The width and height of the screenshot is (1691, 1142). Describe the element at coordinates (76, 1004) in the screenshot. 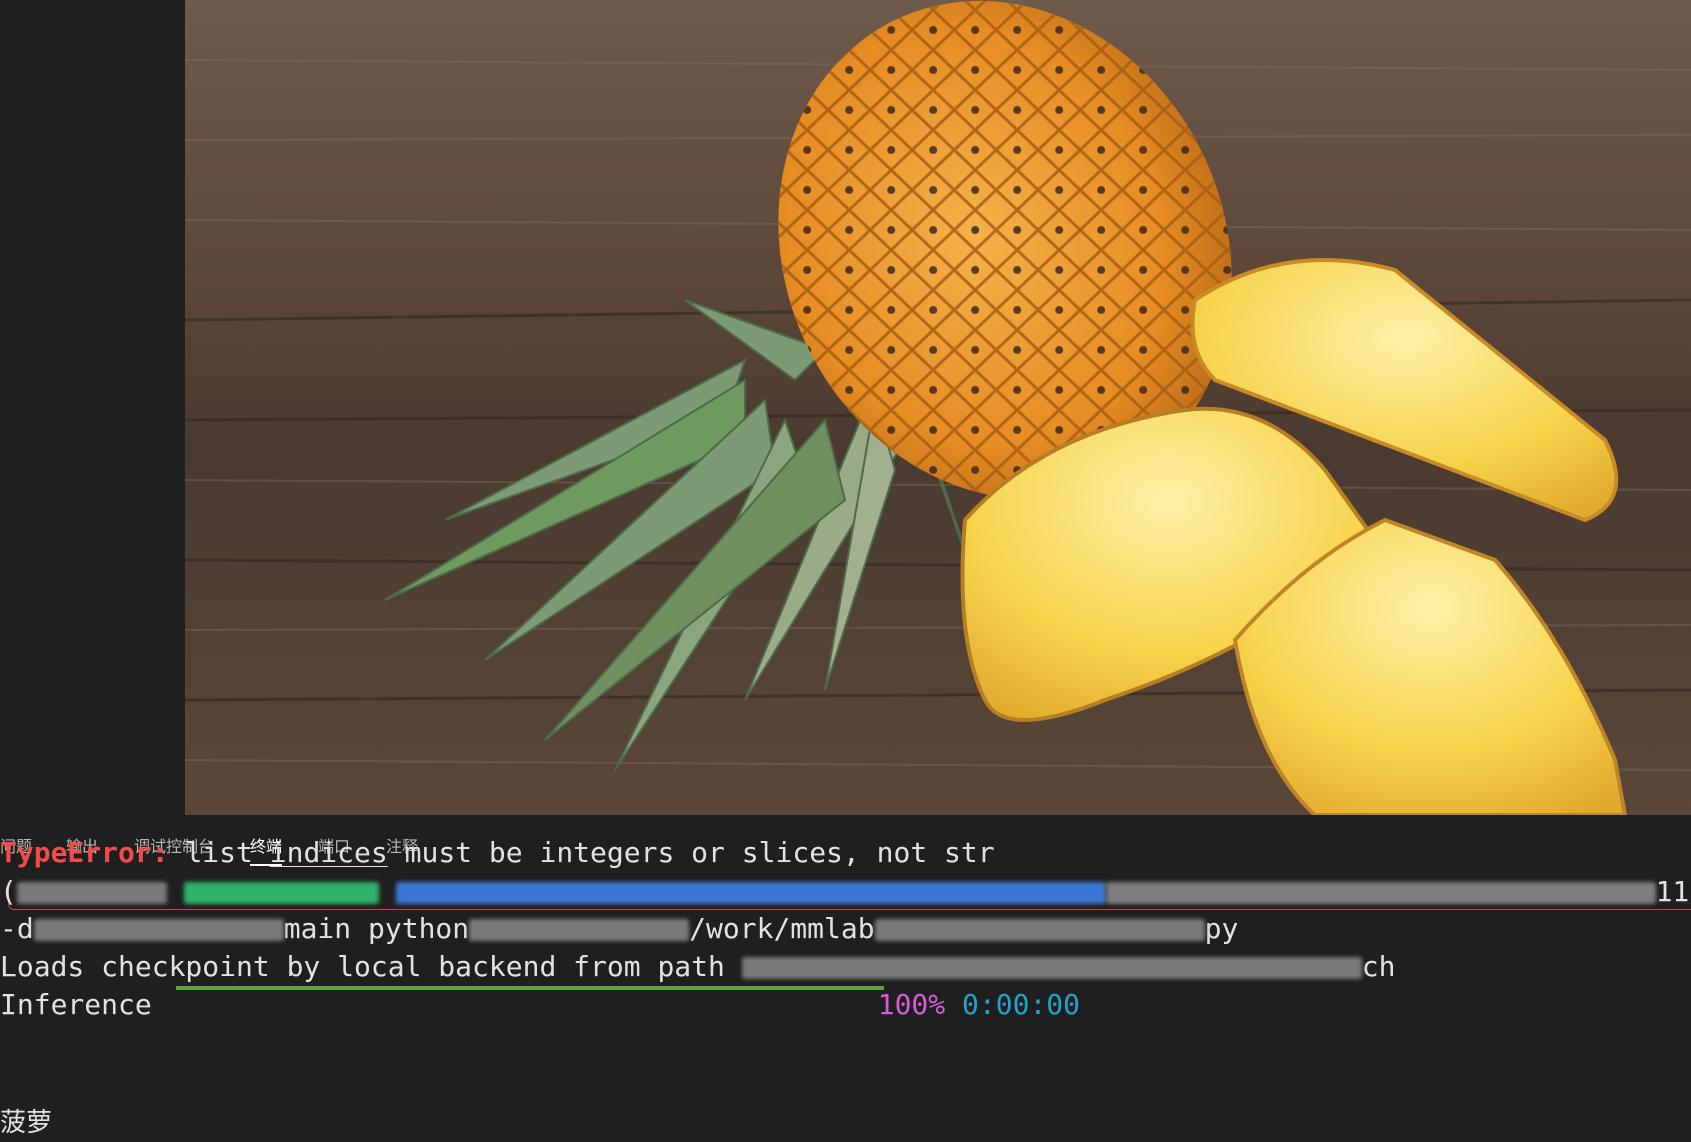

I see `progress-label: Inference` at that location.